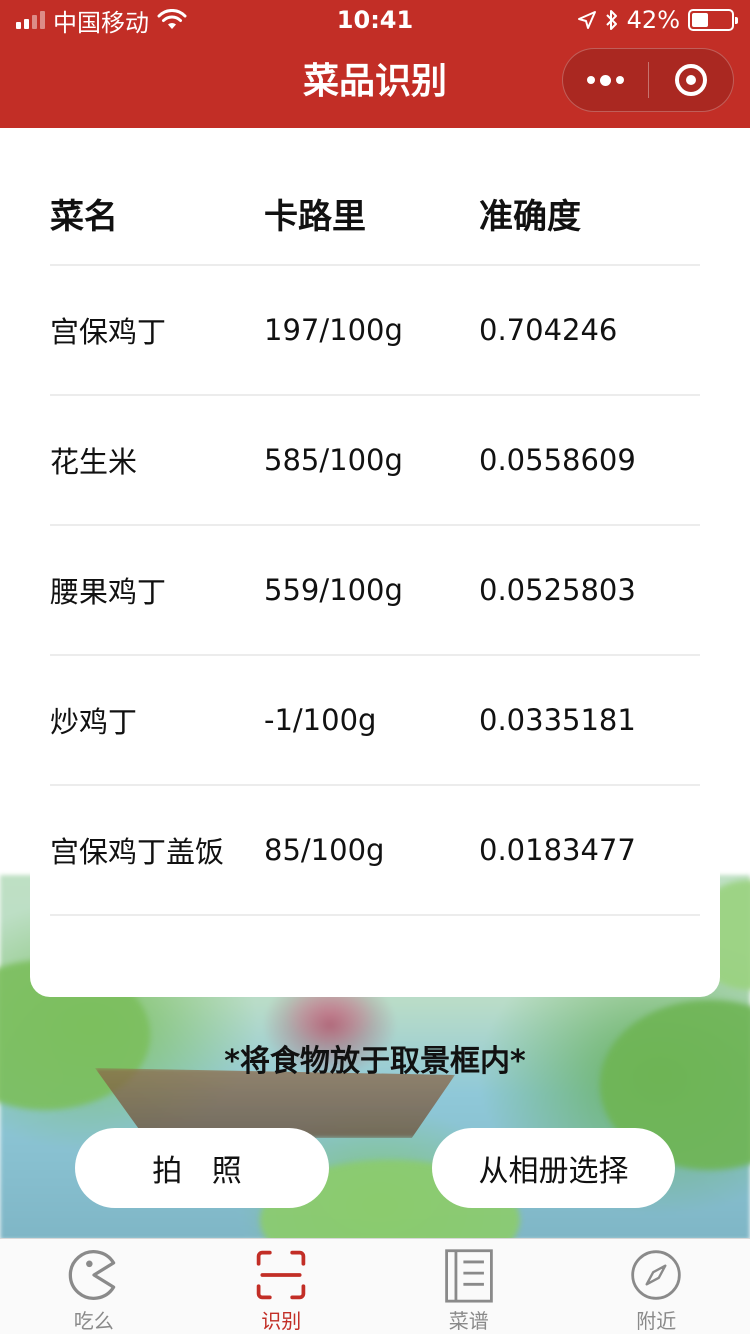 This screenshot has width=750, height=1334. I want to click on wifi-icon, so click(172, 19).